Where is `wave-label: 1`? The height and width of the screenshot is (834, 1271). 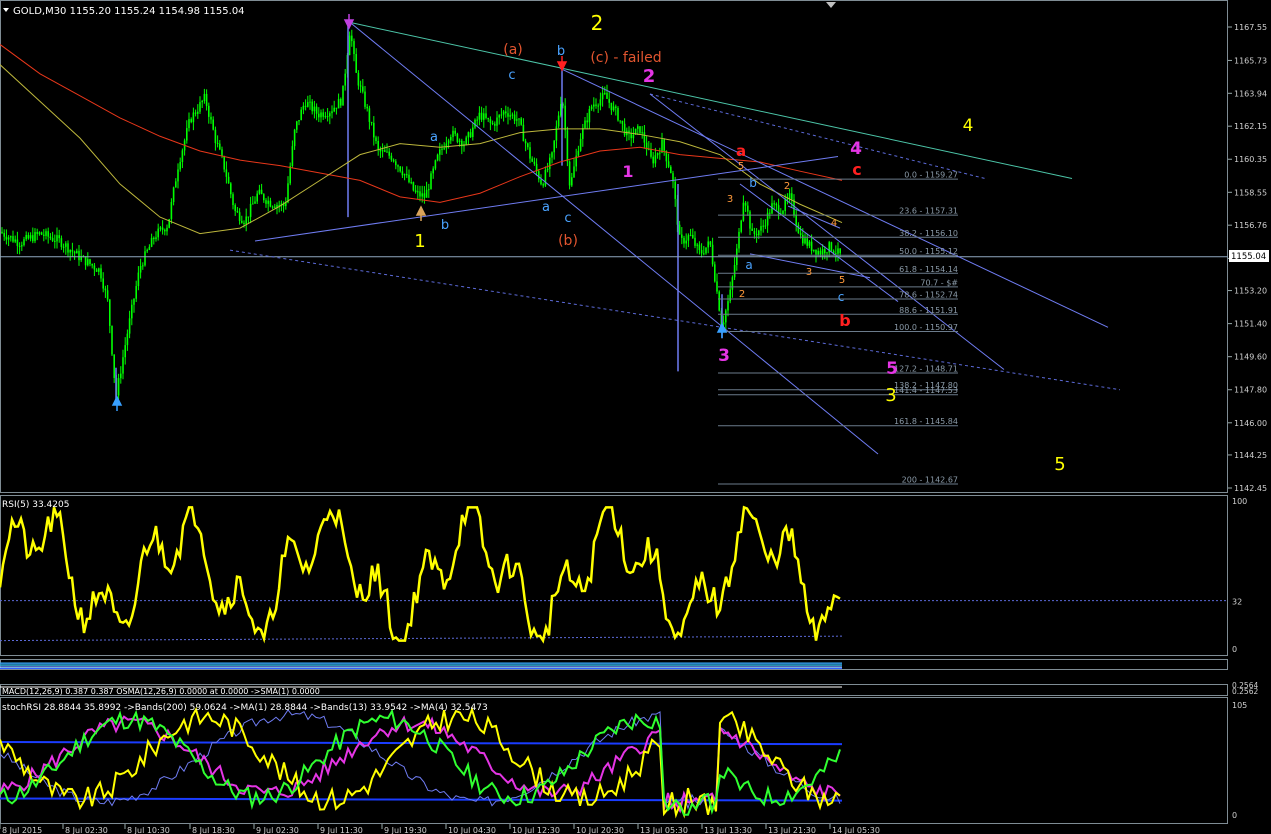 wave-label: 1 is located at coordinates (627, 171).